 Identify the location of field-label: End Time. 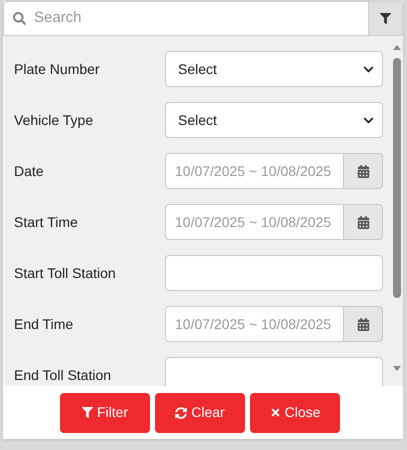
(44, 324).